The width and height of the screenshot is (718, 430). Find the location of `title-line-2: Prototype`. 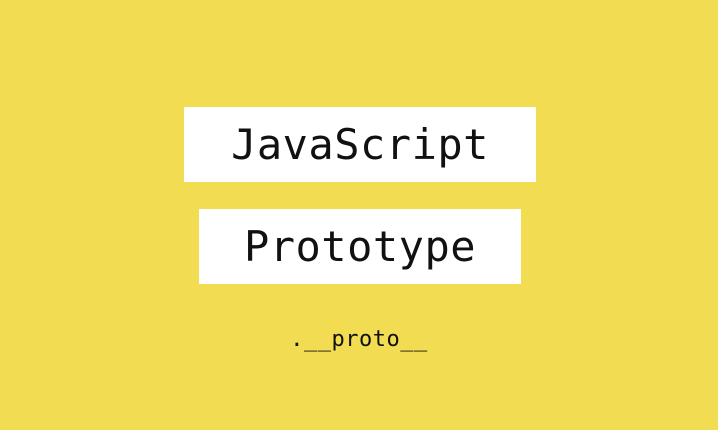

title-line-2: Prototype is located at coordinates (360, 246).